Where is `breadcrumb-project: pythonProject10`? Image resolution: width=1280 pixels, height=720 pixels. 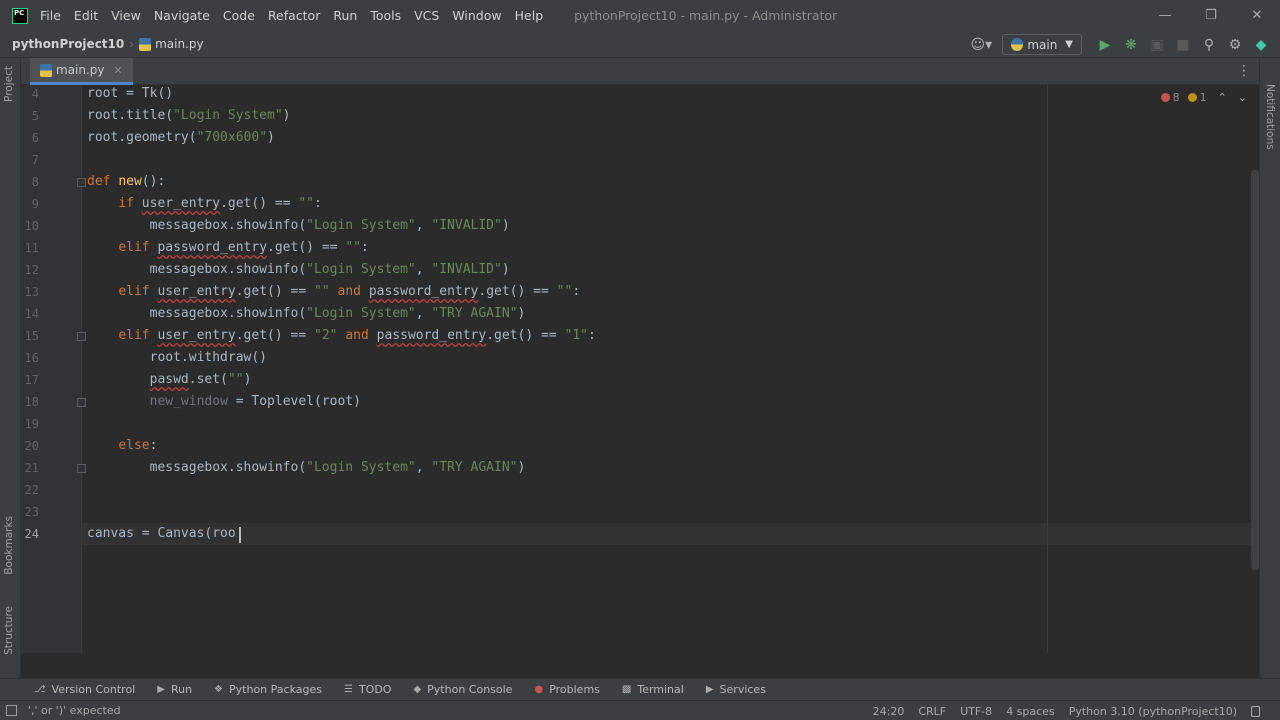
breadcrumb-project: pythonProject10 is located at coordinates (68, 44).